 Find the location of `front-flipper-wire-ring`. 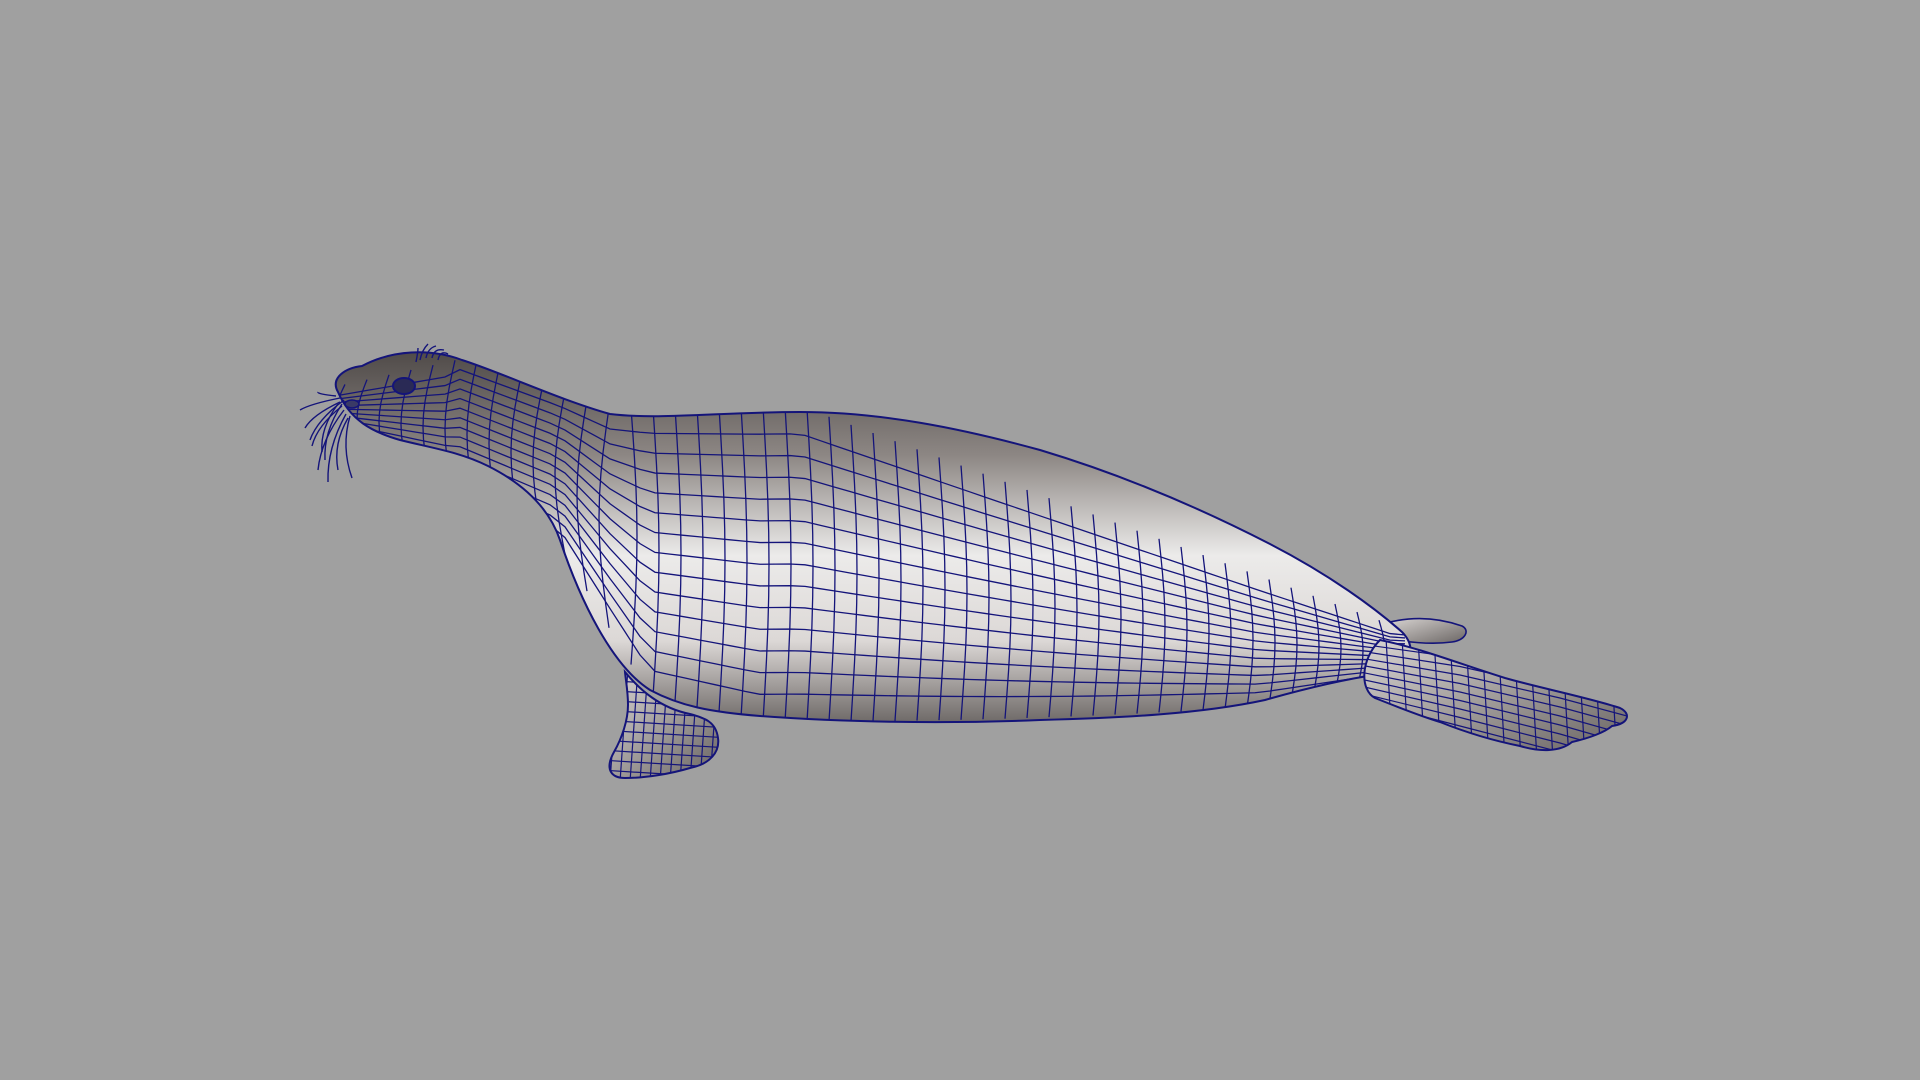

front-flipper-wire-ring is located at coordinates (604, 725).